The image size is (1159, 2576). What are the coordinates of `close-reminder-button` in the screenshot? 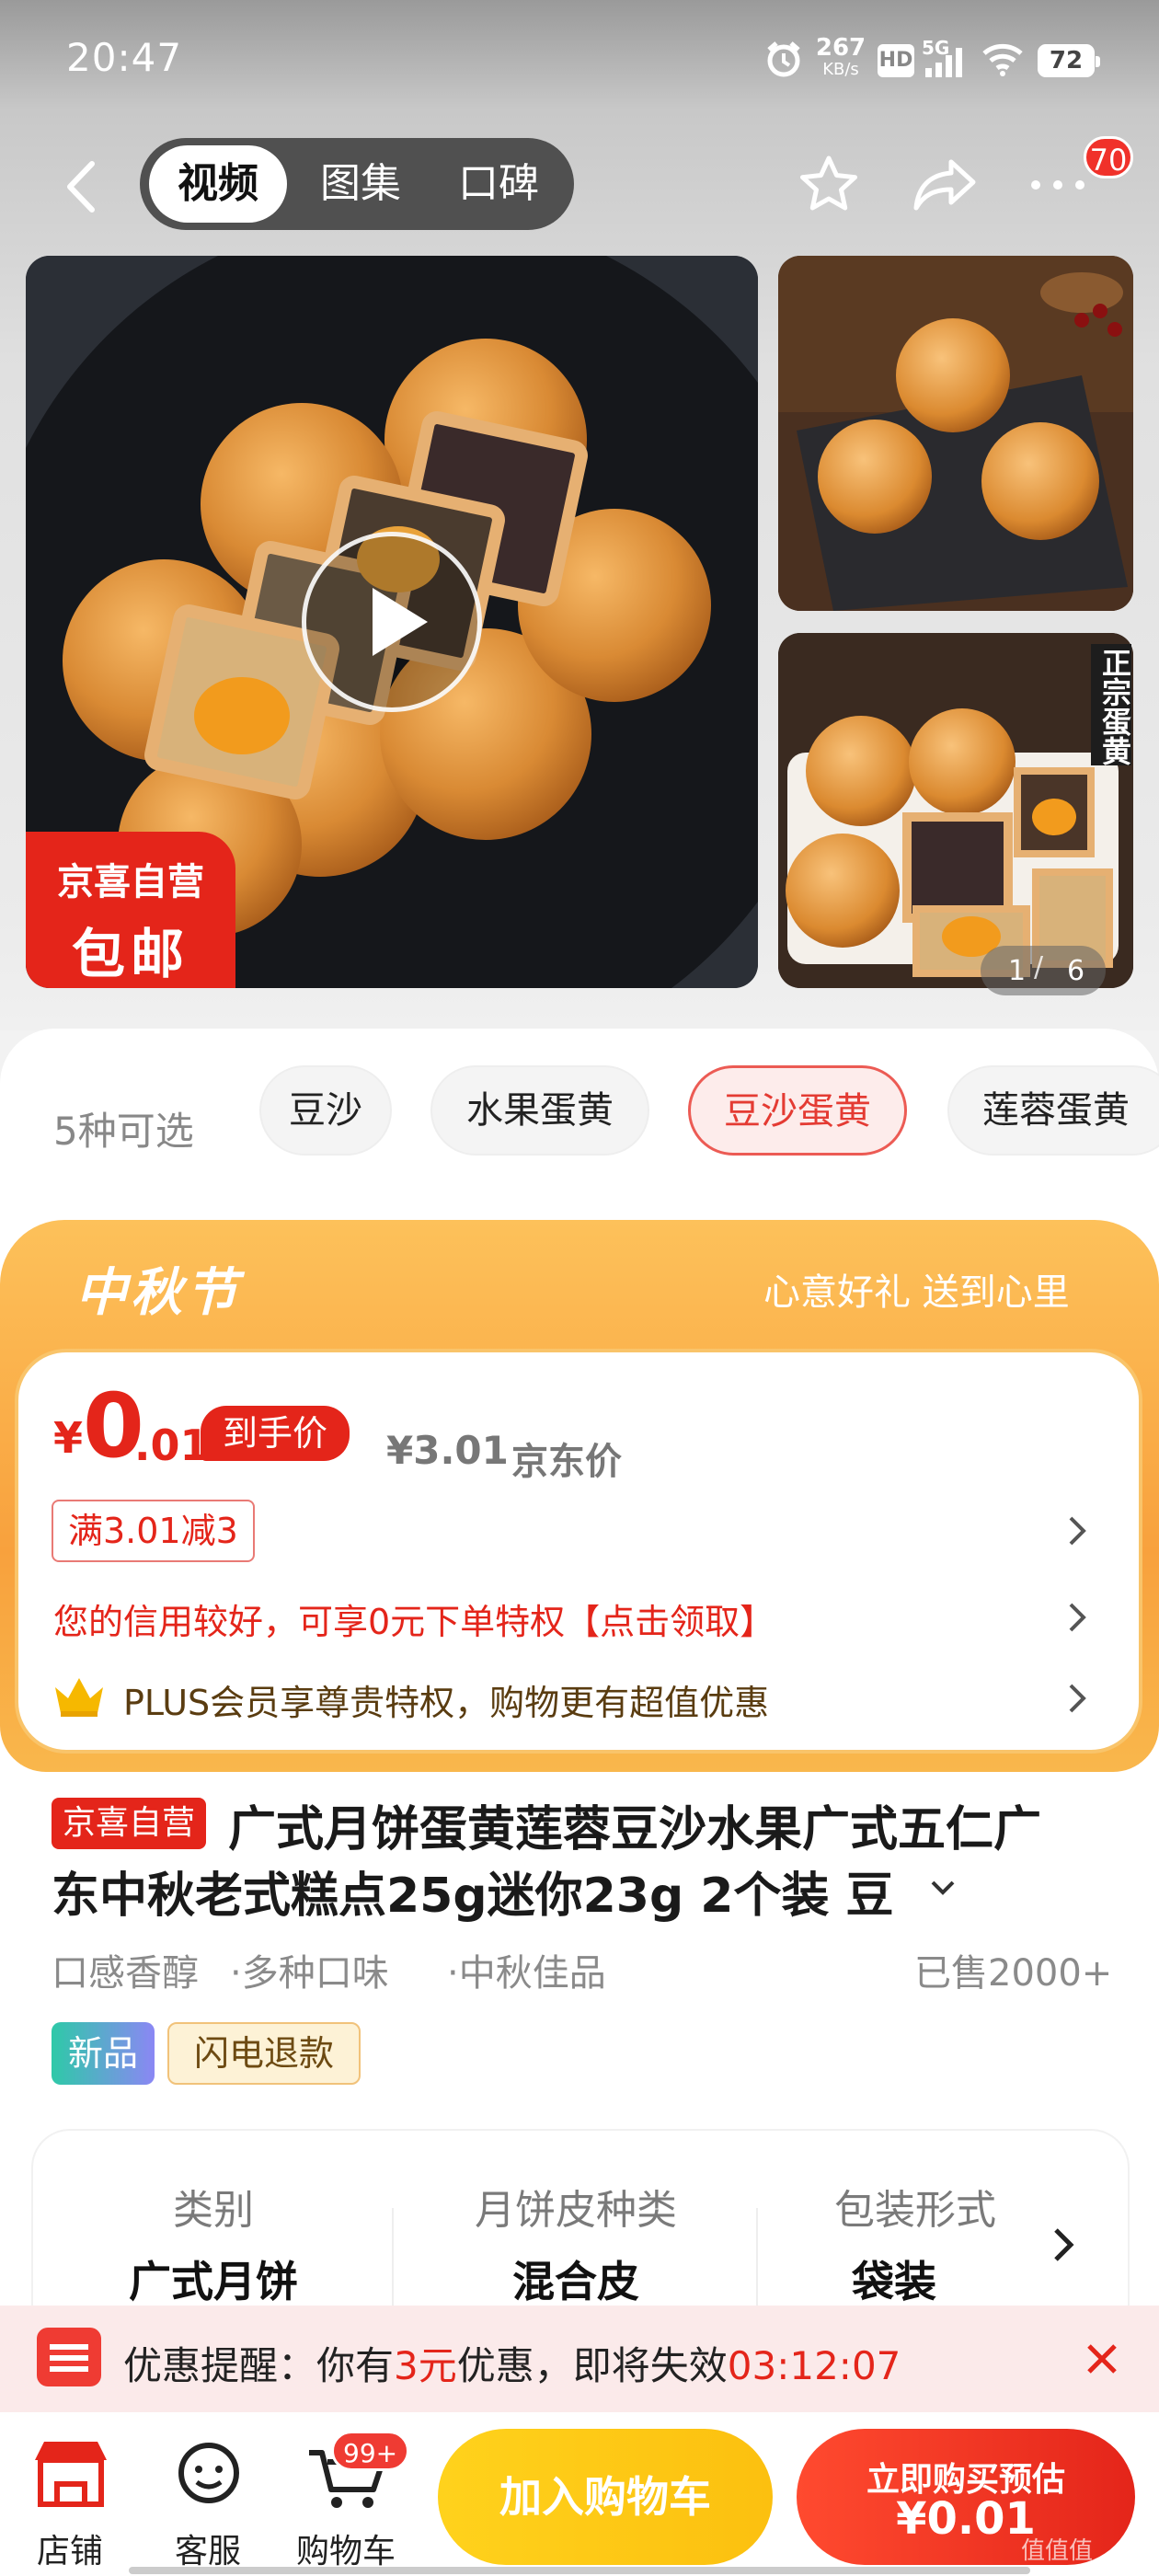 It's located at (1102, 2359).